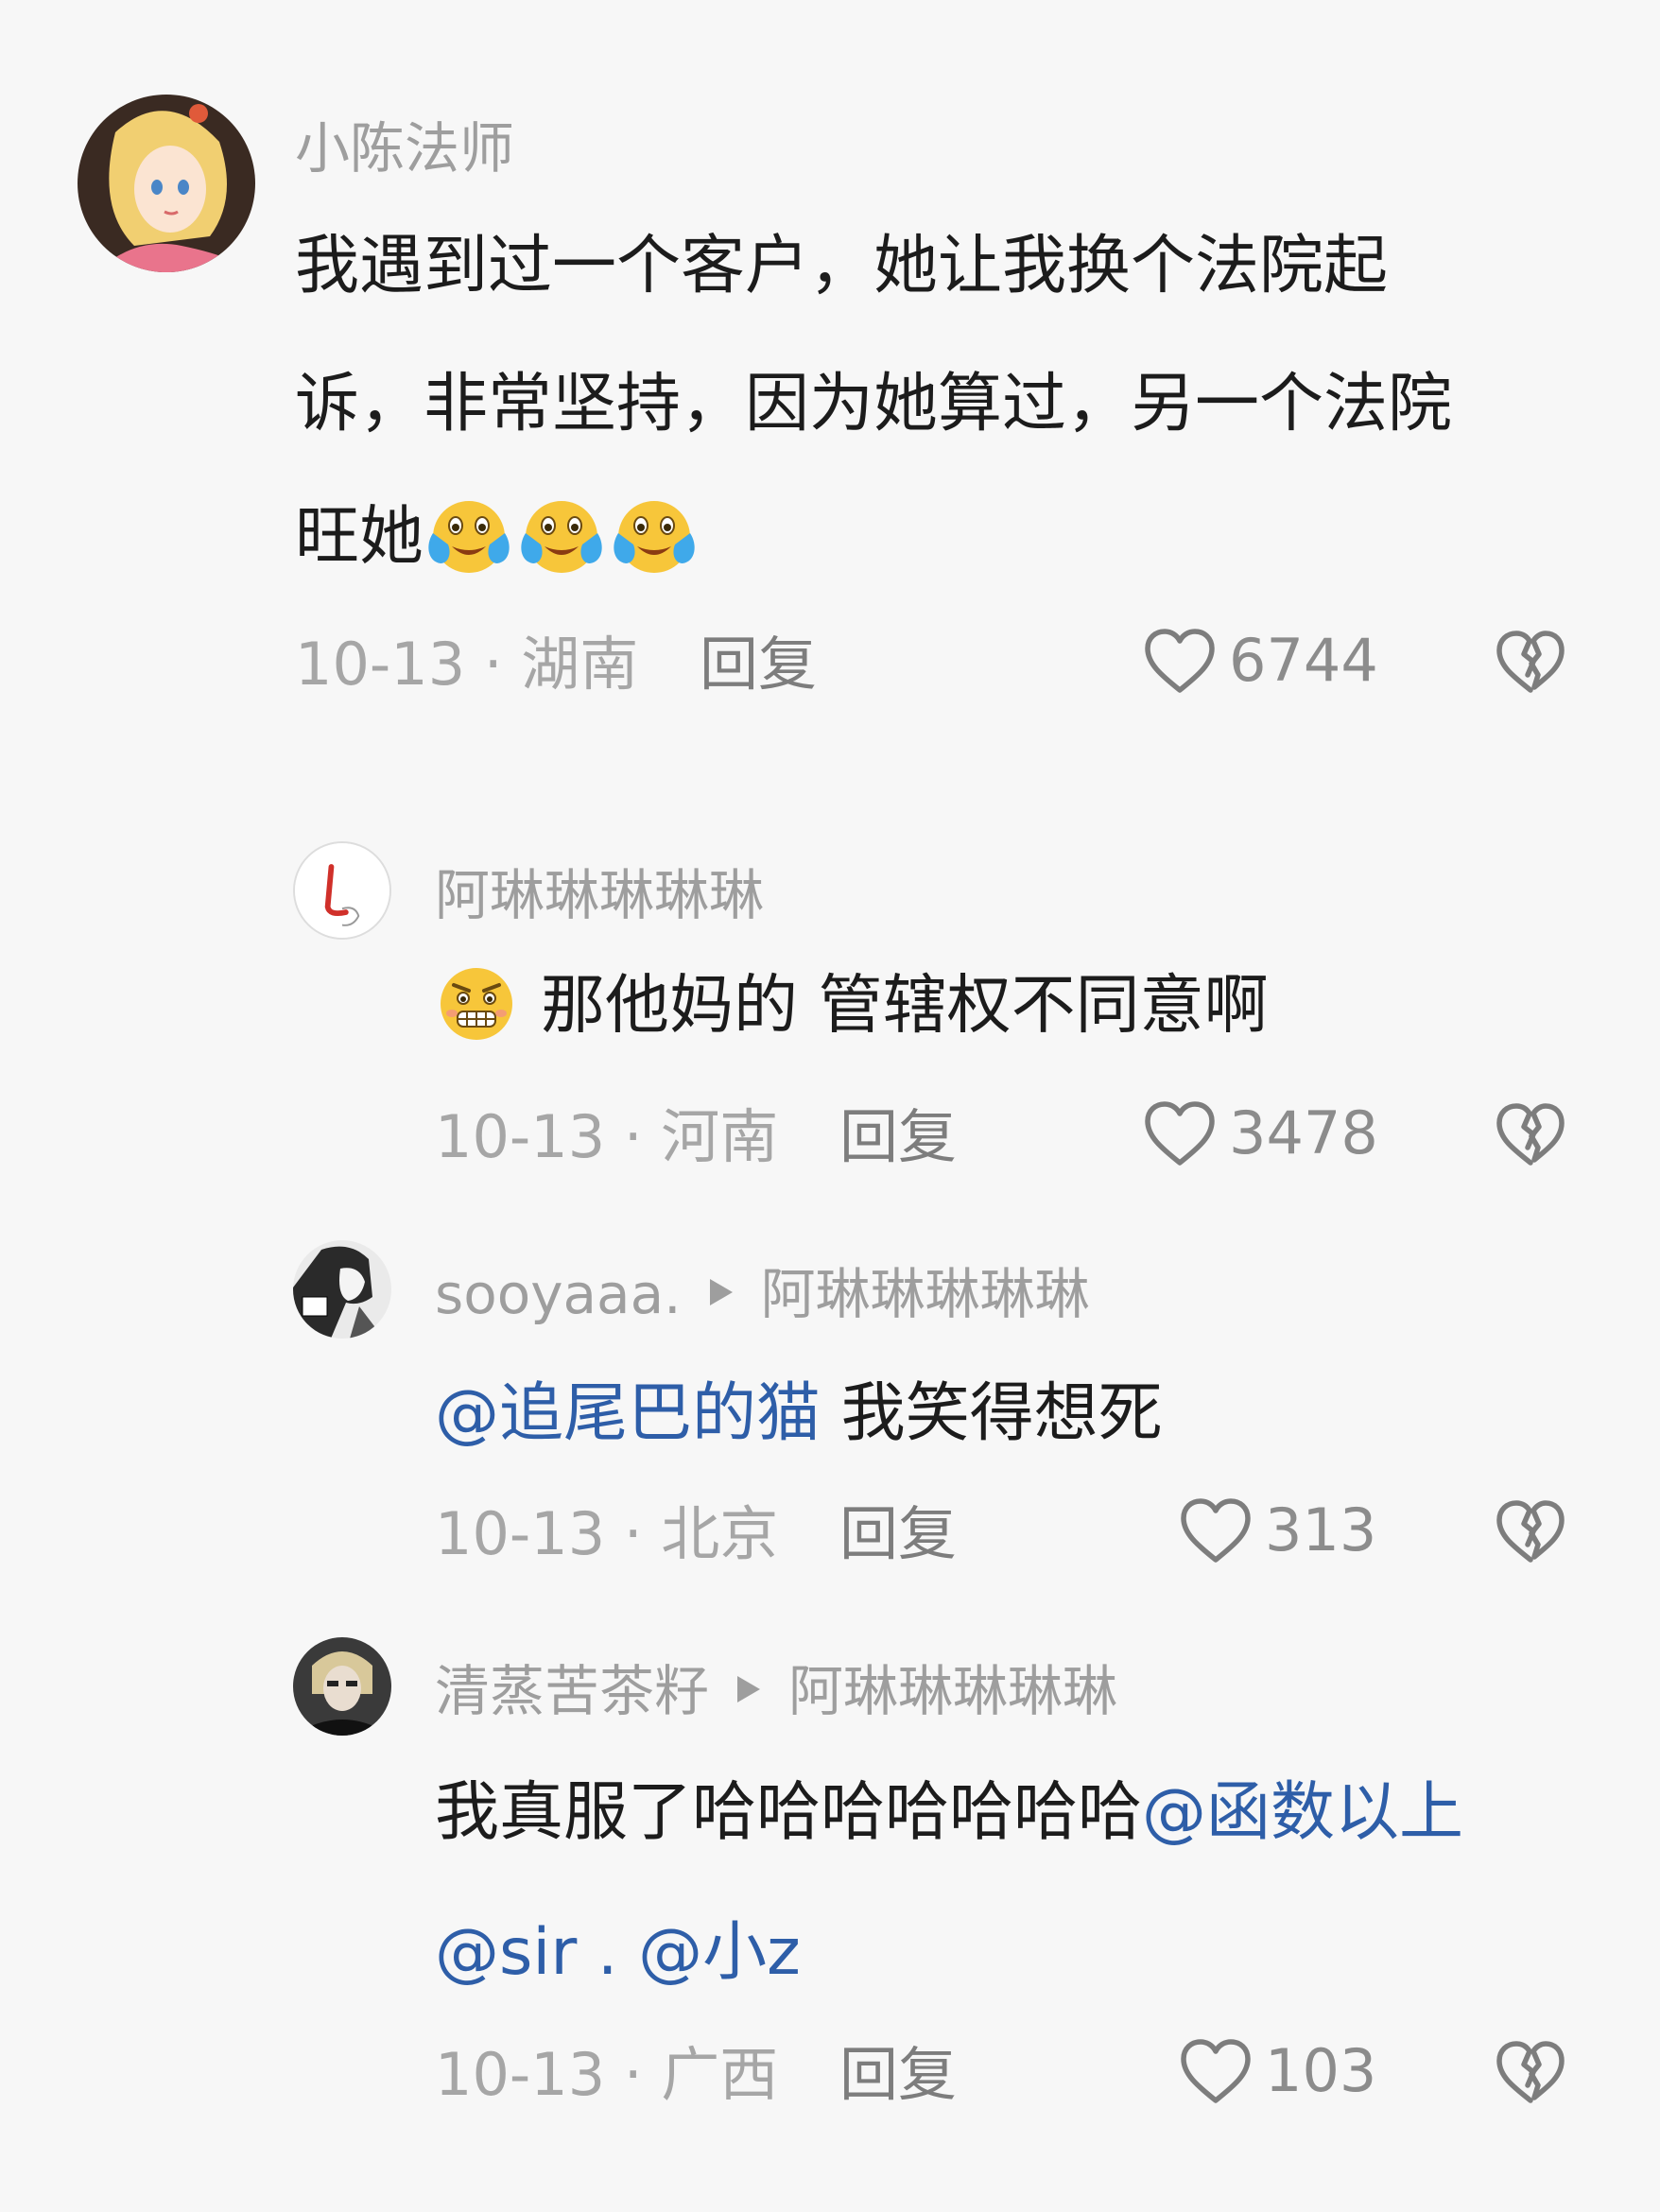 The height and width of the screenshot is (2212, 1660). What do you see at coordinates (572, 1691) in the screenshot?
I see `username: 清蒸苦茶籽` at bounding box center [572, 1691].